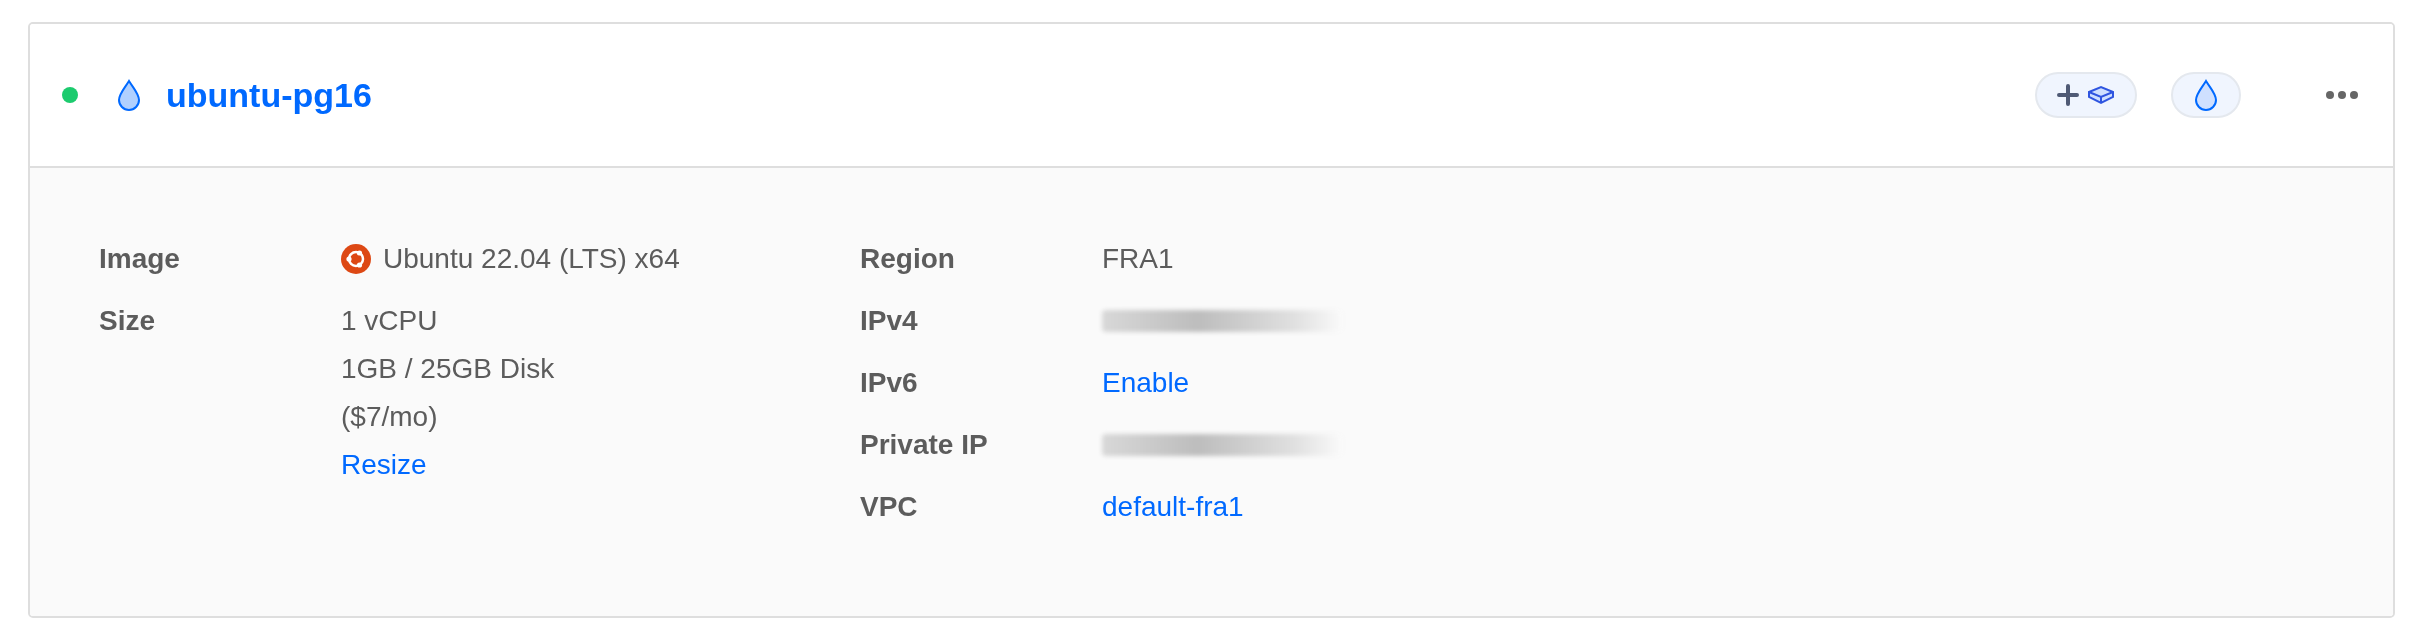  What do you see at coordinates (356, 259) in the screenshot?
I see `ubuntu-logo-icon` at bounding box center [356, 259].